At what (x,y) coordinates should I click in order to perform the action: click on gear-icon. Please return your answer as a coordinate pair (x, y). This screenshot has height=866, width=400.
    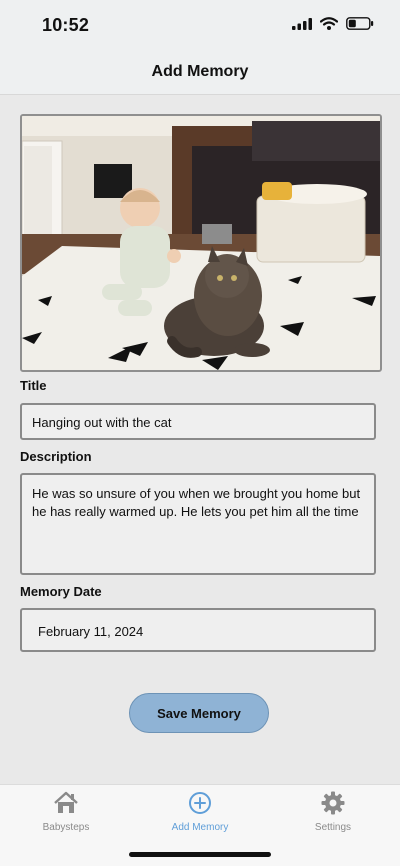
    Looking at the image, I should click on (333, 803).